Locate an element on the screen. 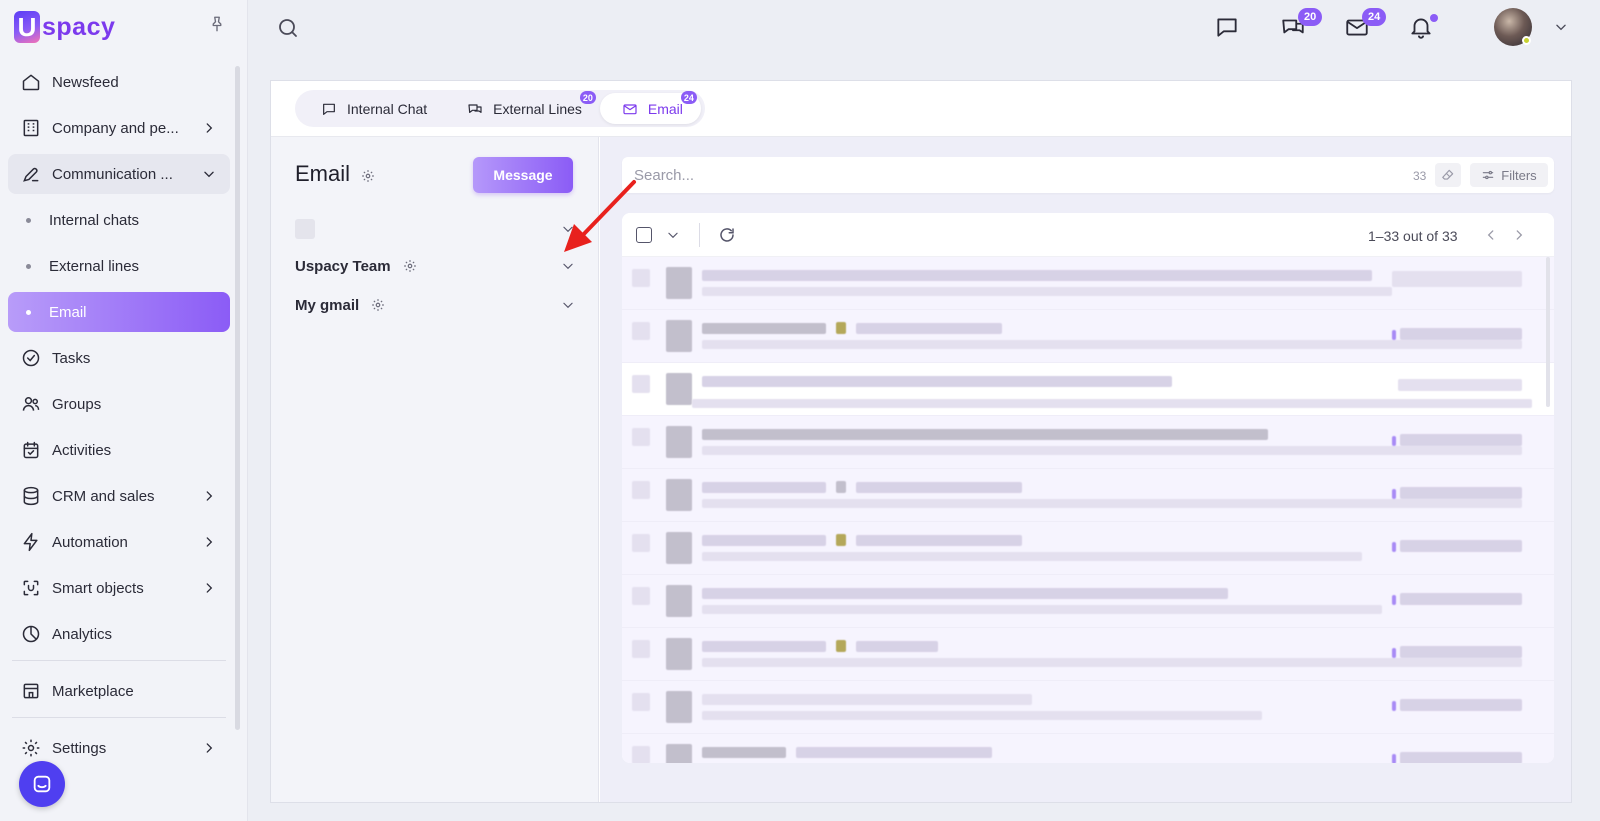 The width and height of the screenshot is (1600, 821). building-icon is located at coordinates (31, 128).